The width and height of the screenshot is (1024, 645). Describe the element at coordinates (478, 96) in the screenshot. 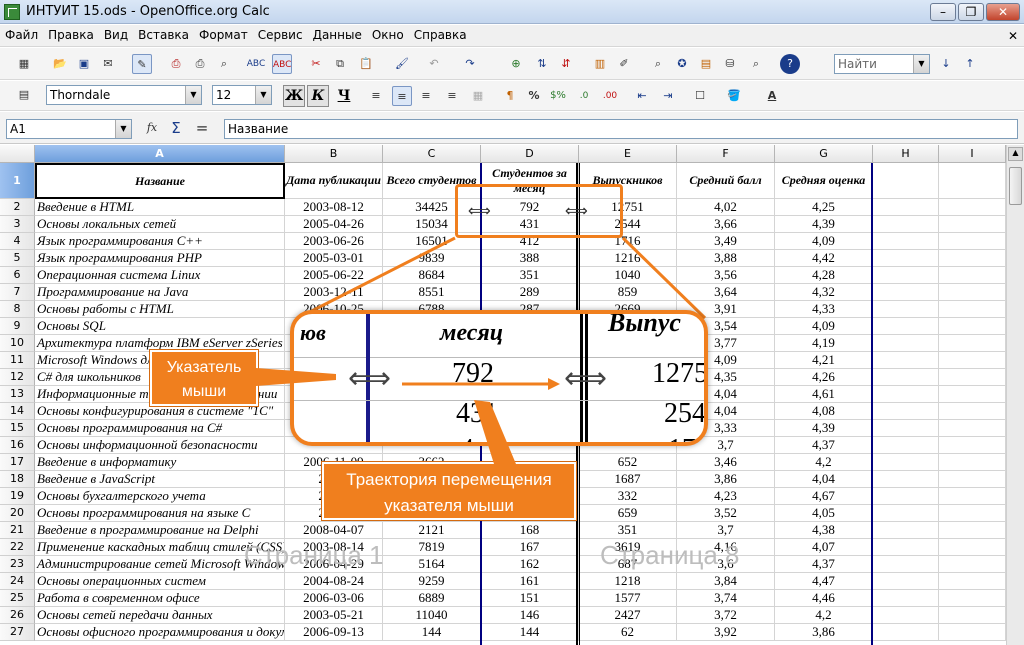

I see `merge-cells-icon: ▦` at that location.